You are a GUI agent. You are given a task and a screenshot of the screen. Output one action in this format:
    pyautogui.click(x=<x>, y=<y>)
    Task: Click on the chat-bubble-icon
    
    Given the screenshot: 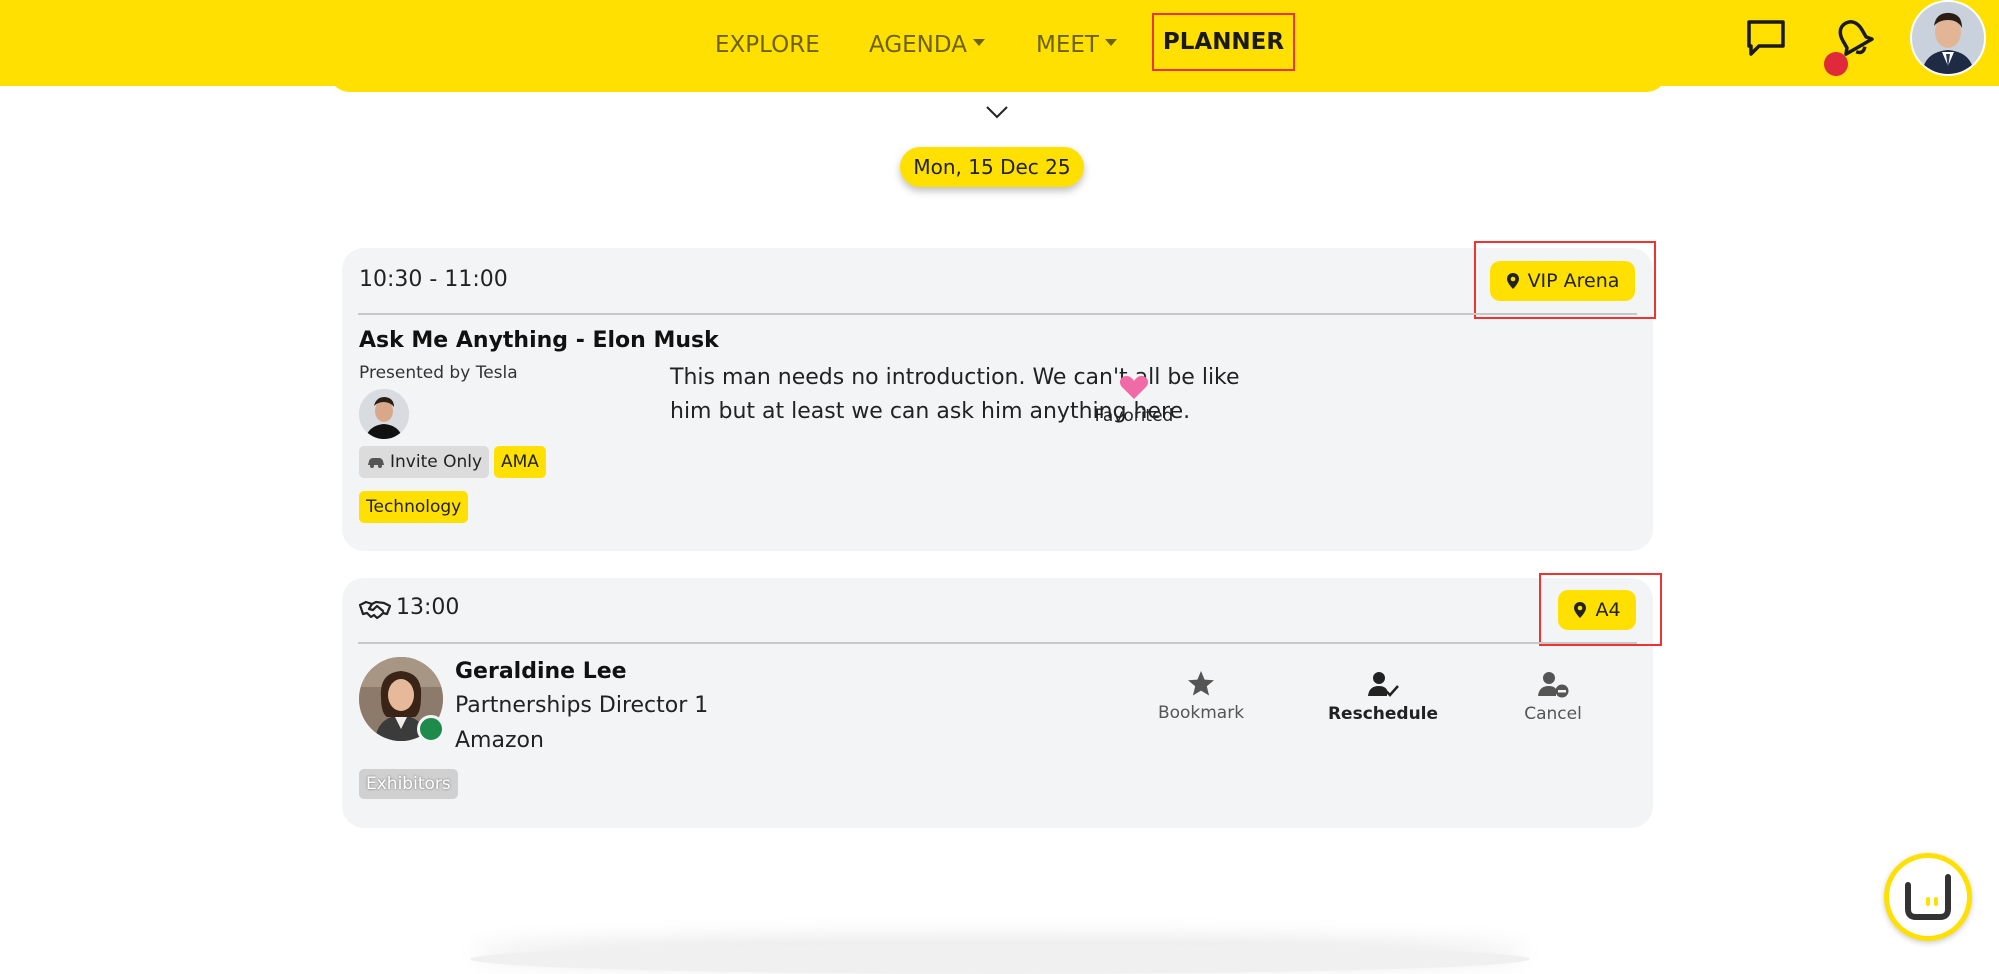 What is the action you would take?
    pyautogui.click(x=1766, y=40)
    